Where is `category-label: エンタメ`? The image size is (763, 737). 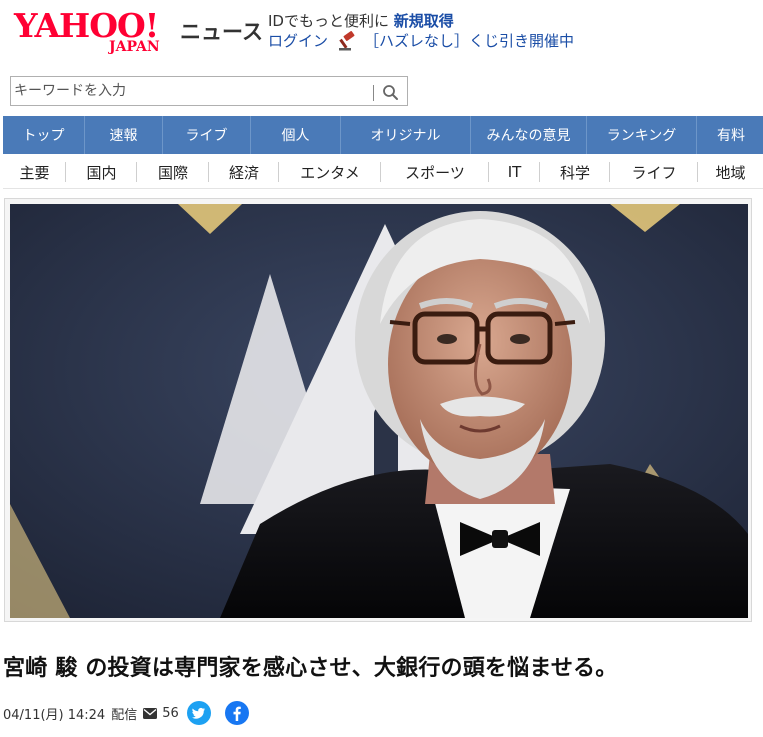
category-label: エンタメ is located at coordinates (330, 172).